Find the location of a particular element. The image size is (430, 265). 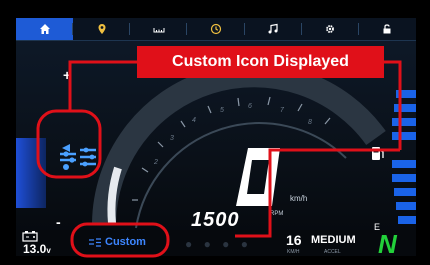

tc-level-value: 16 is located at coordinates (294, 240).